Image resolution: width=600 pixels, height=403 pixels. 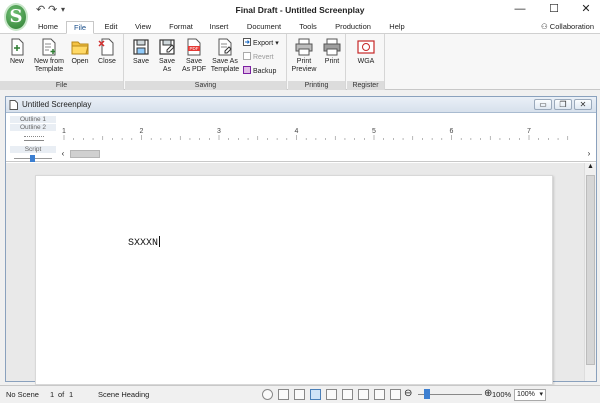 I want to click on collaboration-button: ⚇ Collaboration, so click(x=567, y=27).